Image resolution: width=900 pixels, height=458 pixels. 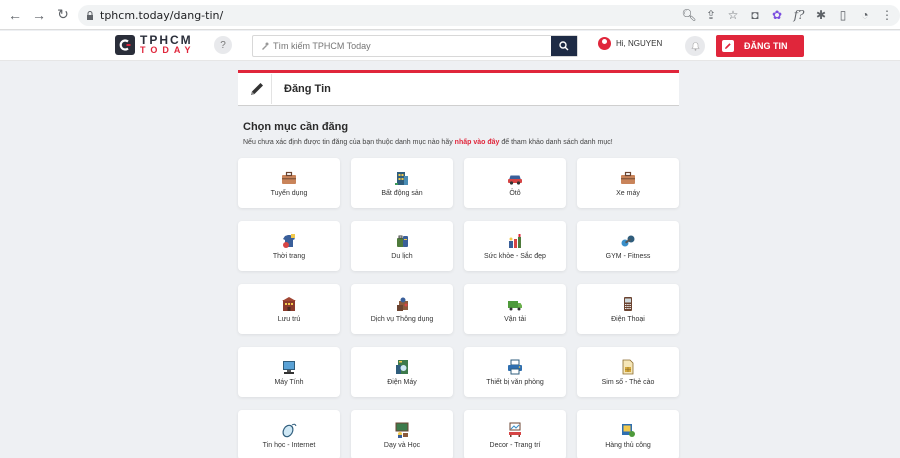 What do you see at coordinates (628, 309) in the screenshot?
I see `category-card: Điện Thoại` at bounding box center [628, 309].